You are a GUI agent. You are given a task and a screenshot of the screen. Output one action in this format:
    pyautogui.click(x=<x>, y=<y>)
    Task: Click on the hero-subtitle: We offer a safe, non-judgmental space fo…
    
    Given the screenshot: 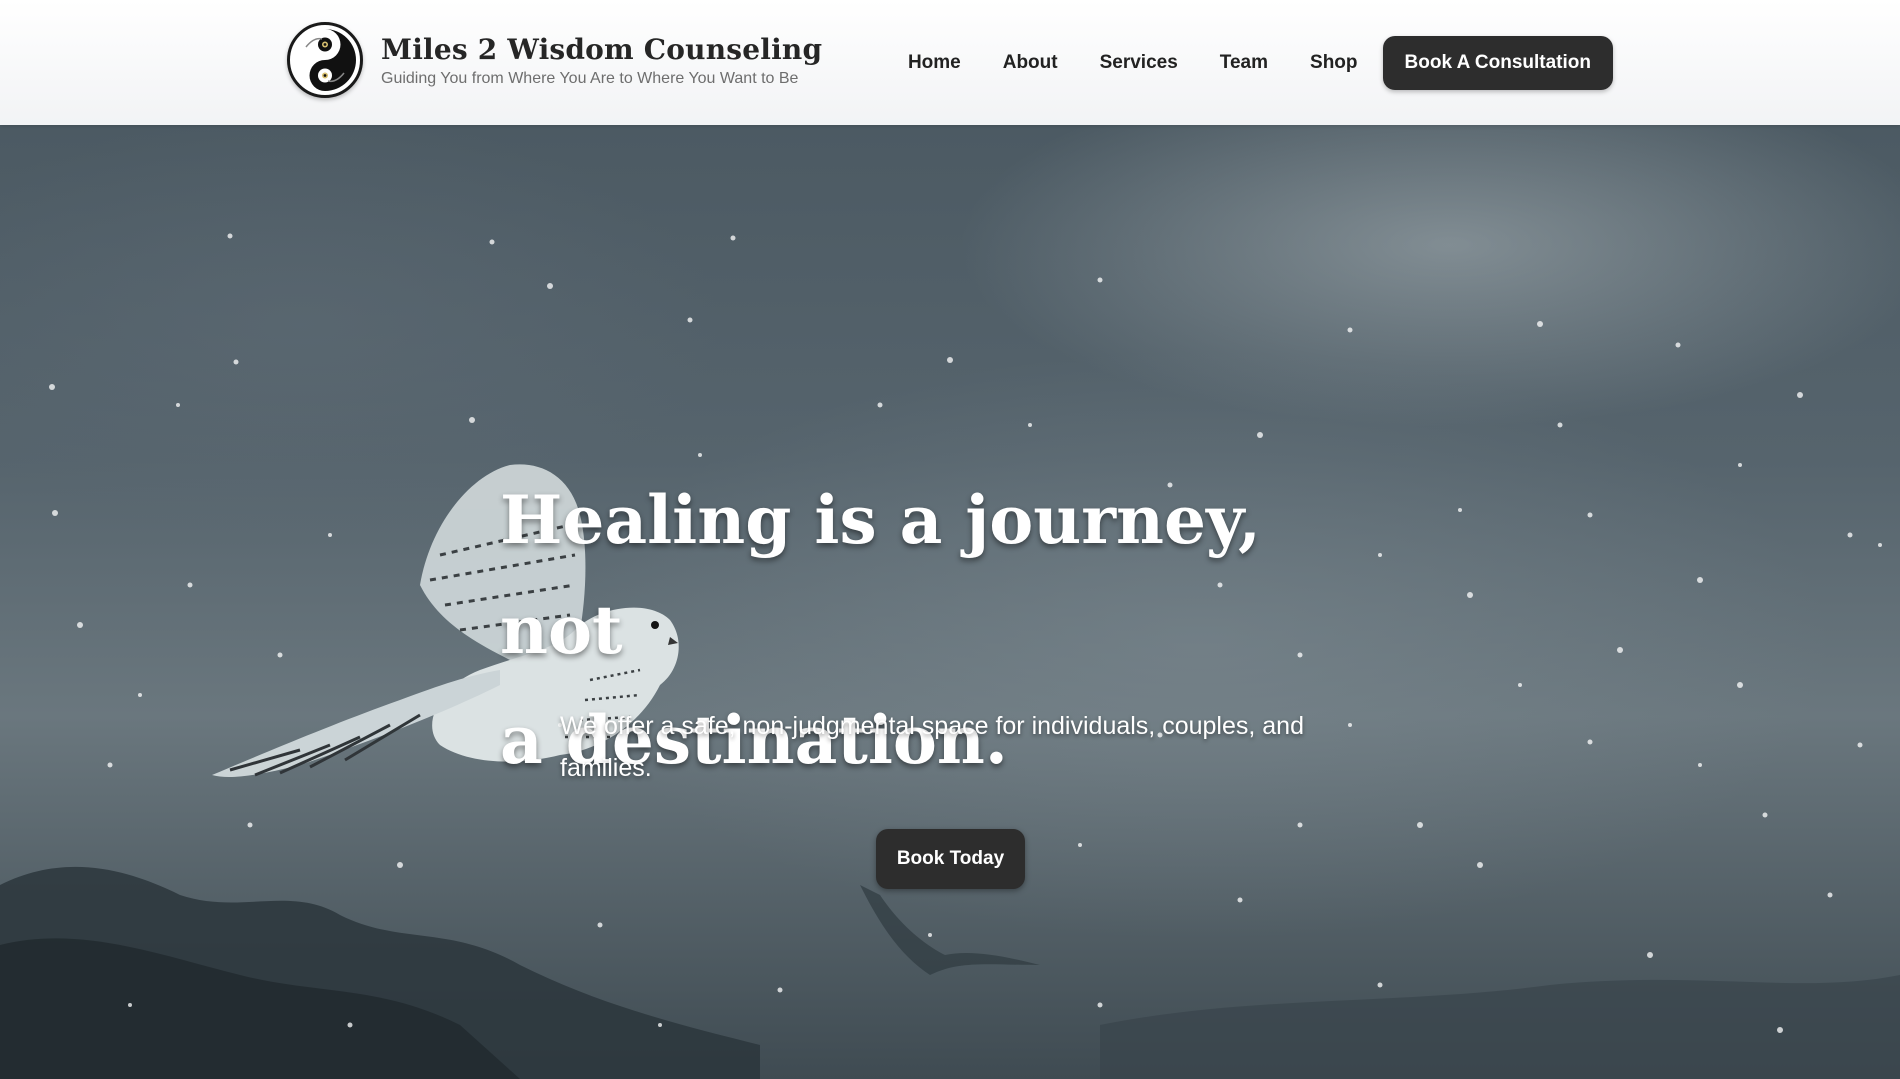 What is the action you would take?
    pyautogui.click(x=932, y=747)
    